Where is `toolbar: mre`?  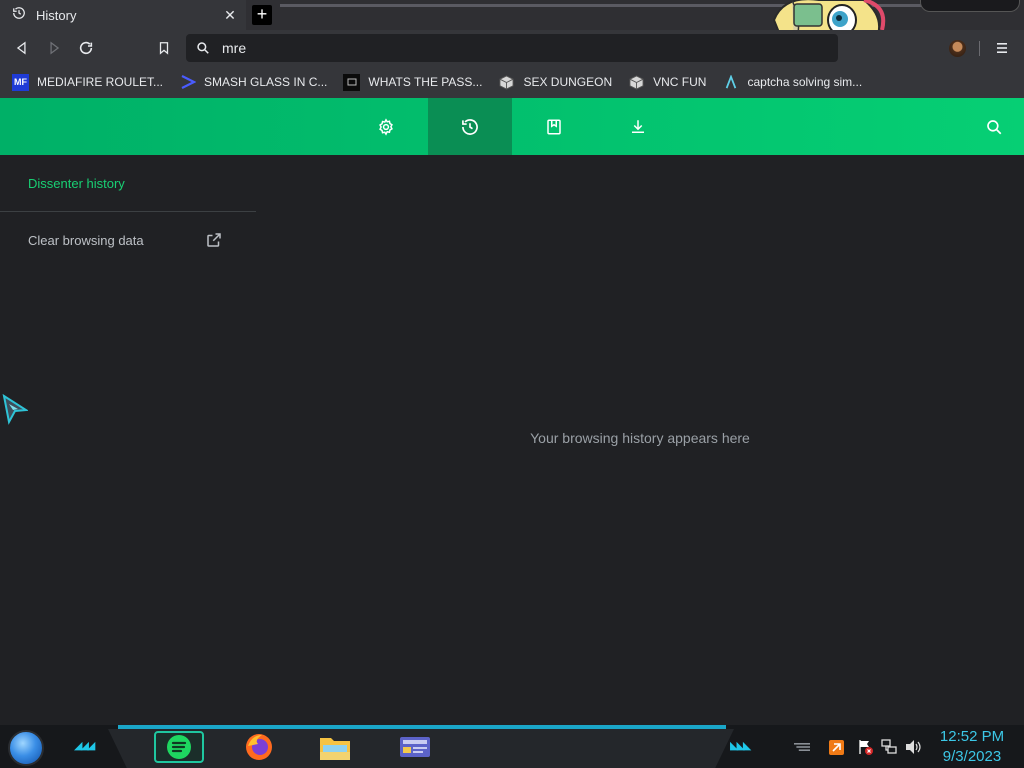
toolbar: mre is located at coordinates (512, 48).